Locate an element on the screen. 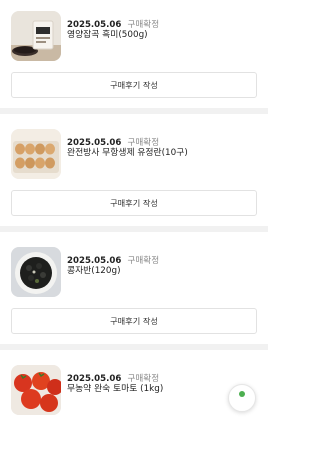 The width and height of the screenshot is (320, 454). egg-tray-photo-icon is located at coordinates (36, 154).